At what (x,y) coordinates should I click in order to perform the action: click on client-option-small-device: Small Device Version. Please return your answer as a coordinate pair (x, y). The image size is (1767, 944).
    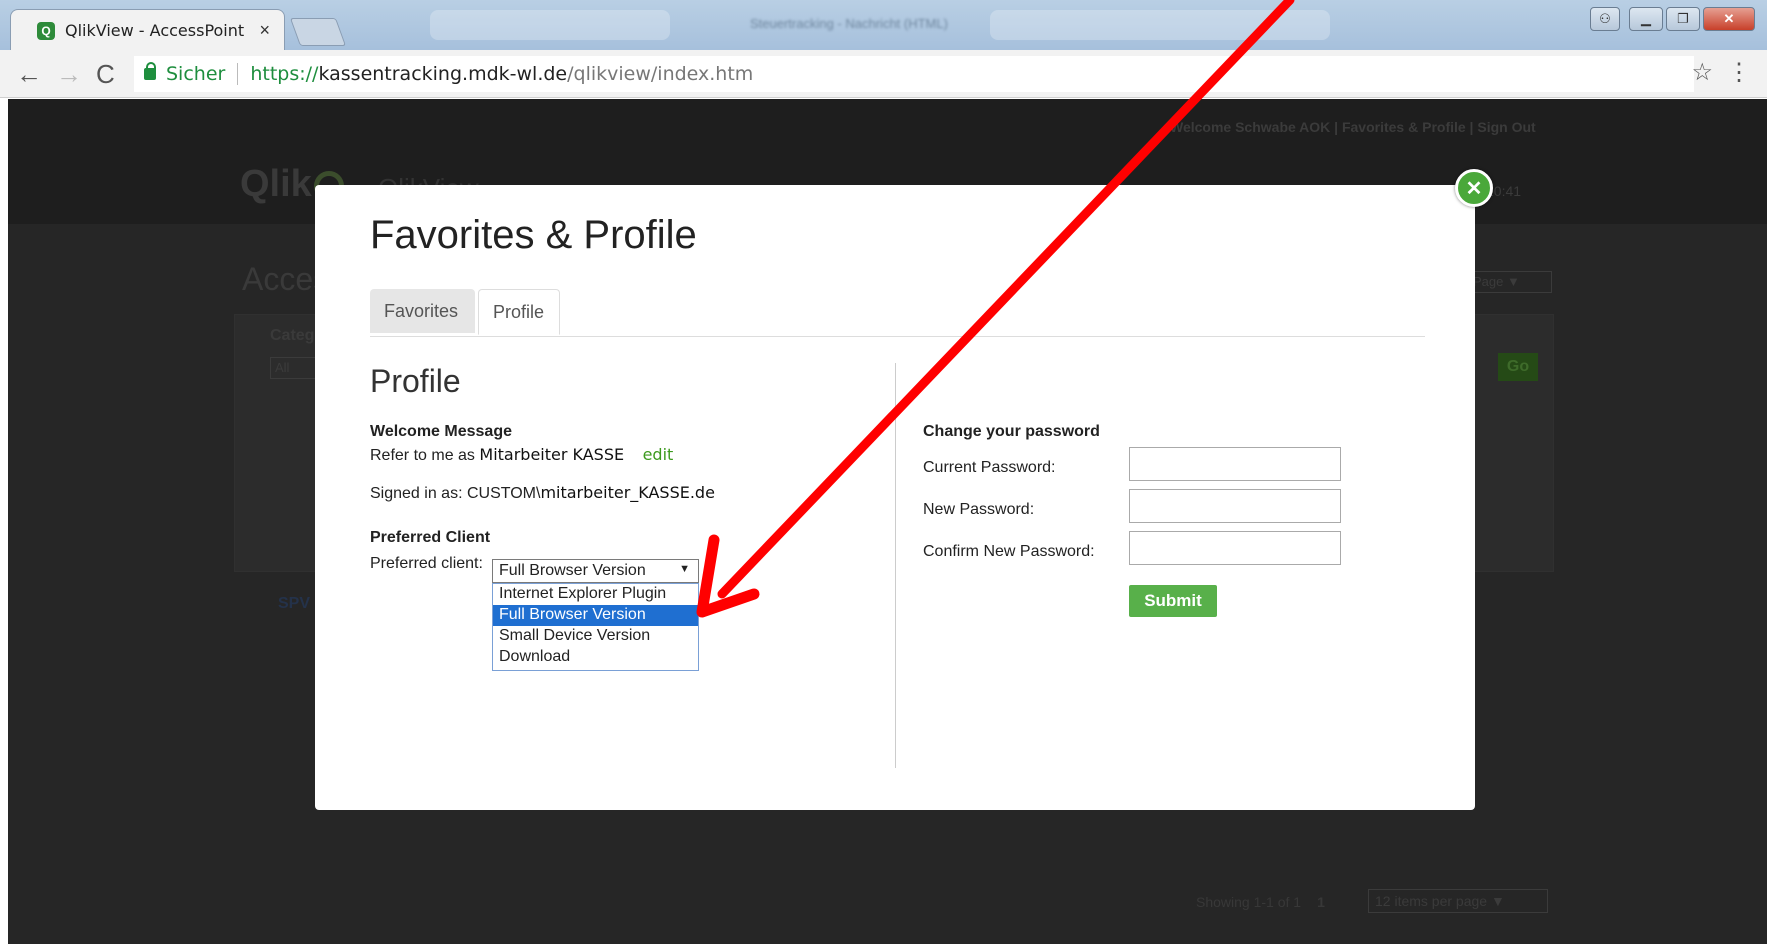
    Looking at the image, I should click on (595, 636).